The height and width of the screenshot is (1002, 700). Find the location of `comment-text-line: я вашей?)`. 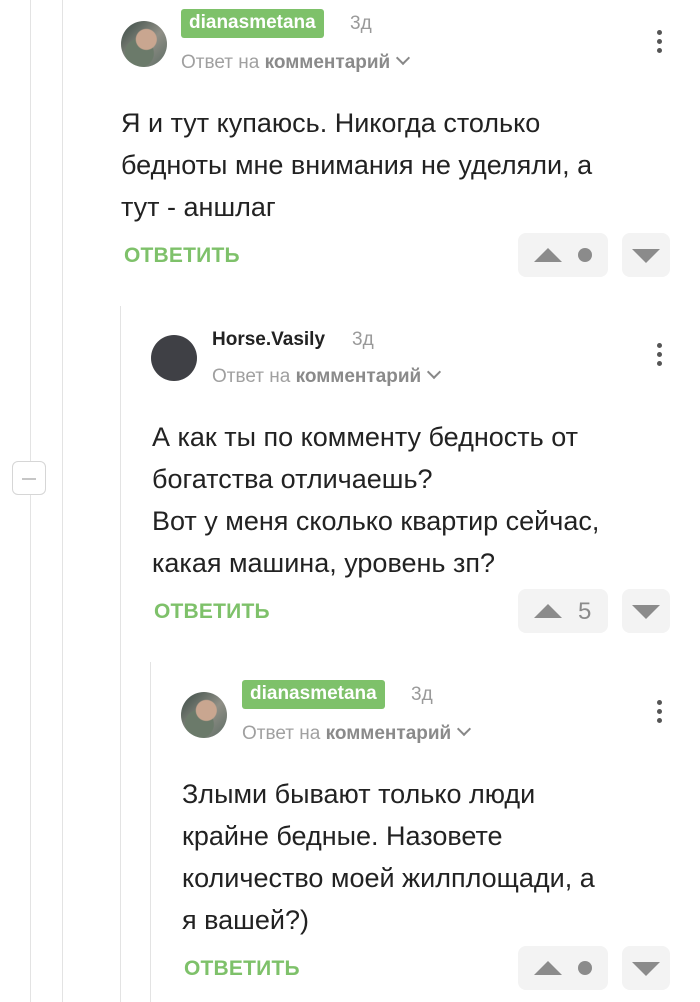

comment-text-line: я вашей?) is located at coordinates (245, 920).